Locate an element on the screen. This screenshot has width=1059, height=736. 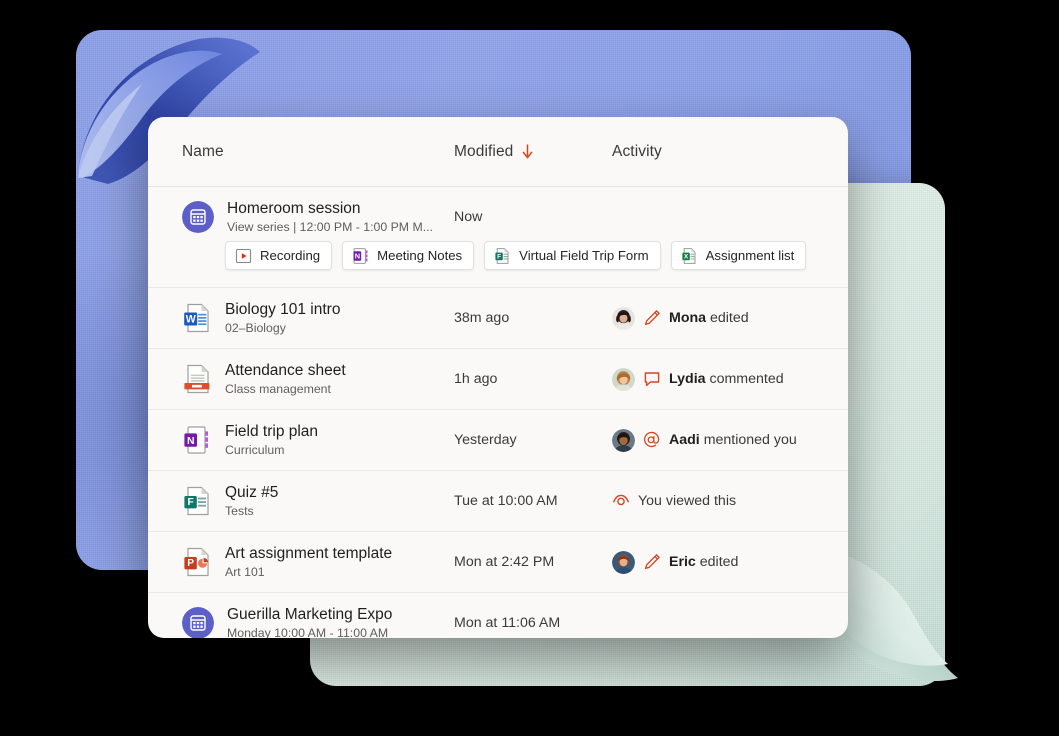
row-title: Guerilla Marketing Expo is located at coordinates (310, 614).